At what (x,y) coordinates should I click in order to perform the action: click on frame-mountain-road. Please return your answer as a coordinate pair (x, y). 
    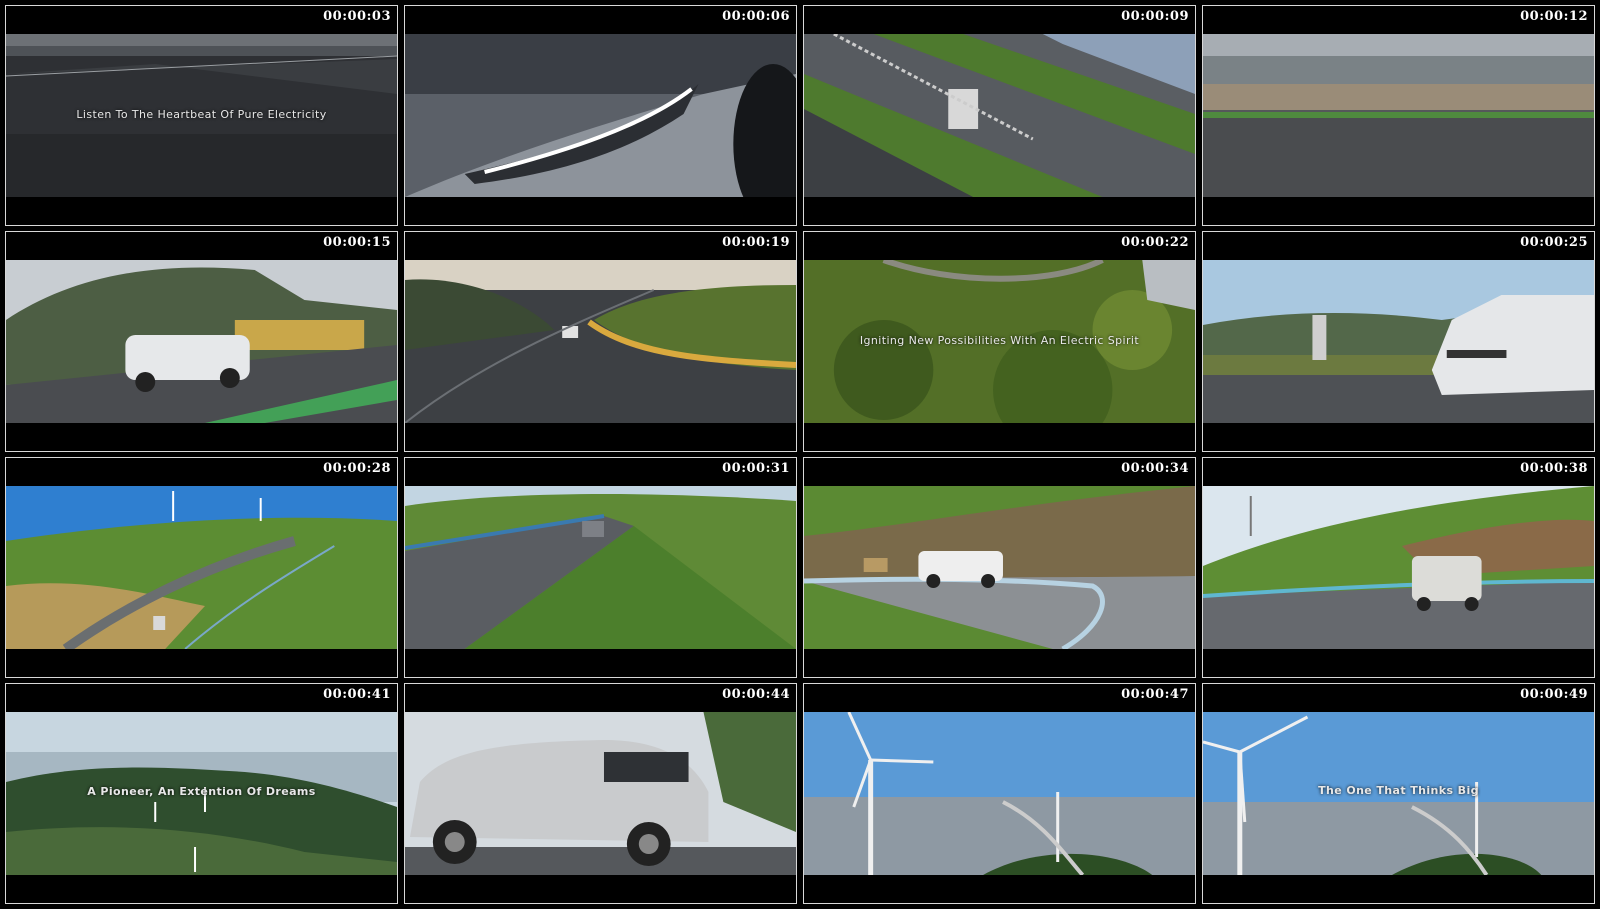
    Looking at the image, I should click on (600, 567).